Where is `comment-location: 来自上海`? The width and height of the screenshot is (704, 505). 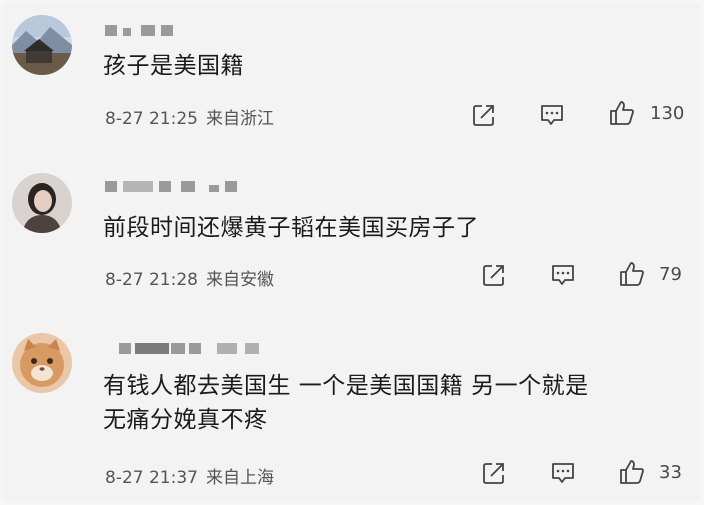
comment-location: 来自上海 is located at coordinates (239, 478).